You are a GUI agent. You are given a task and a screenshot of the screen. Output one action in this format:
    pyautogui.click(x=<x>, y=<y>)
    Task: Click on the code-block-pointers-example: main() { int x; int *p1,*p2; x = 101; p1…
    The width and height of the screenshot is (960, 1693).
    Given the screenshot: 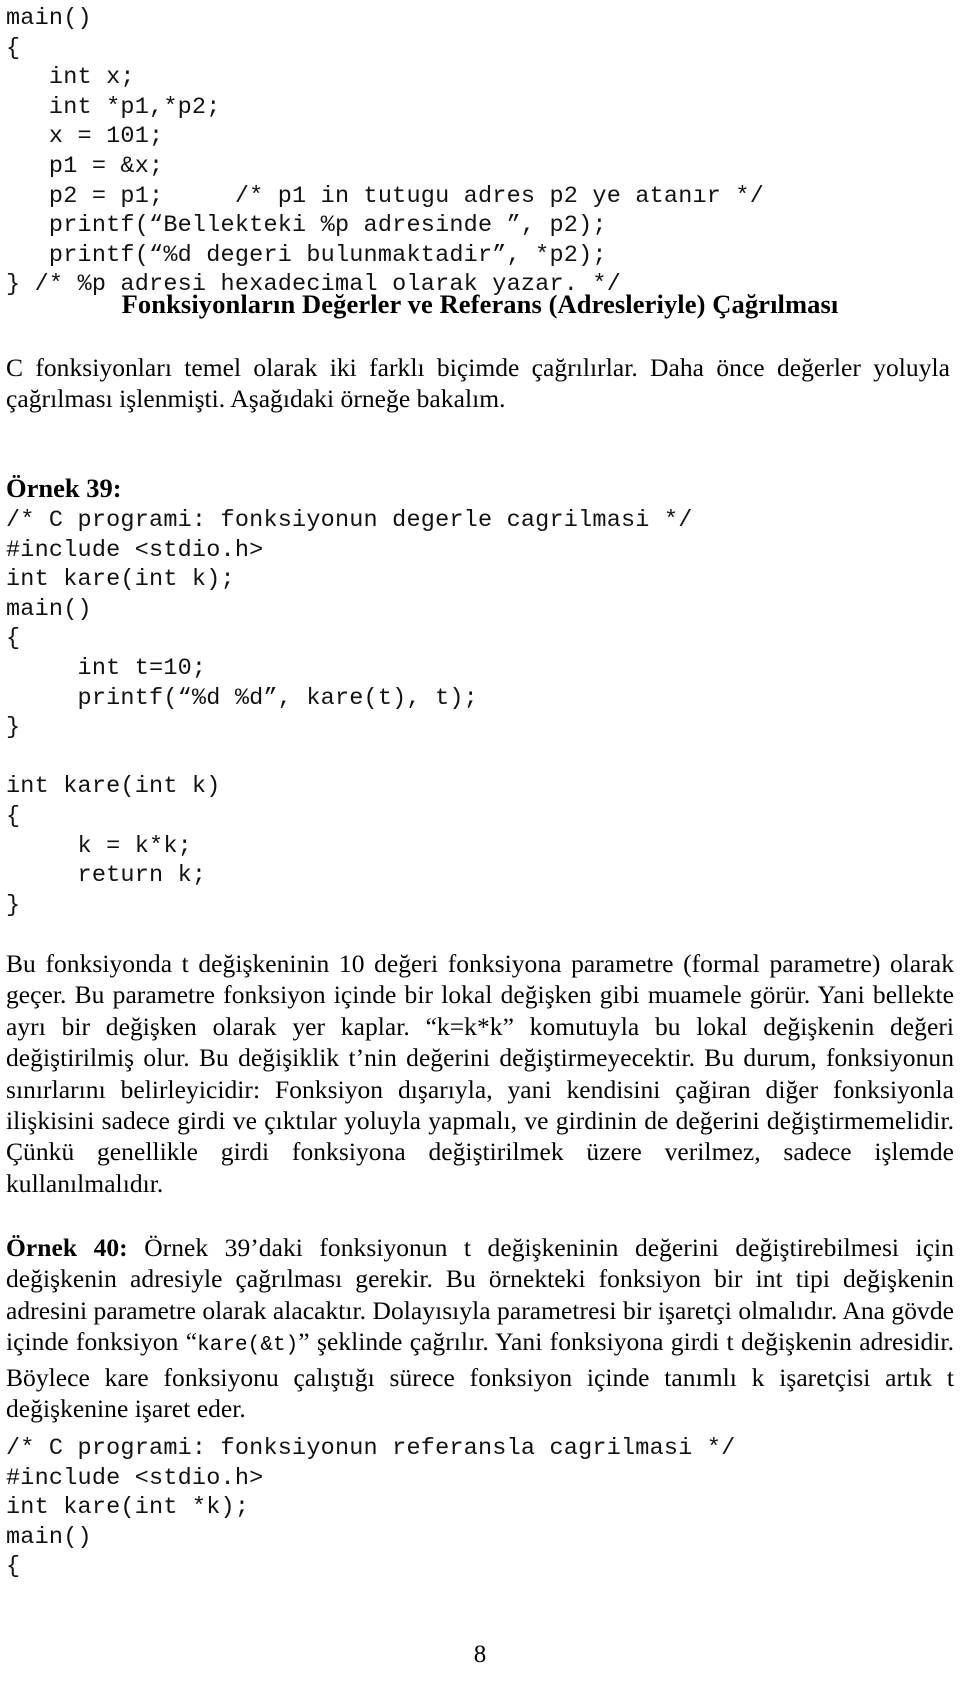 What is the action you would take?
    pyautogui.click(x=385, y=152)
    